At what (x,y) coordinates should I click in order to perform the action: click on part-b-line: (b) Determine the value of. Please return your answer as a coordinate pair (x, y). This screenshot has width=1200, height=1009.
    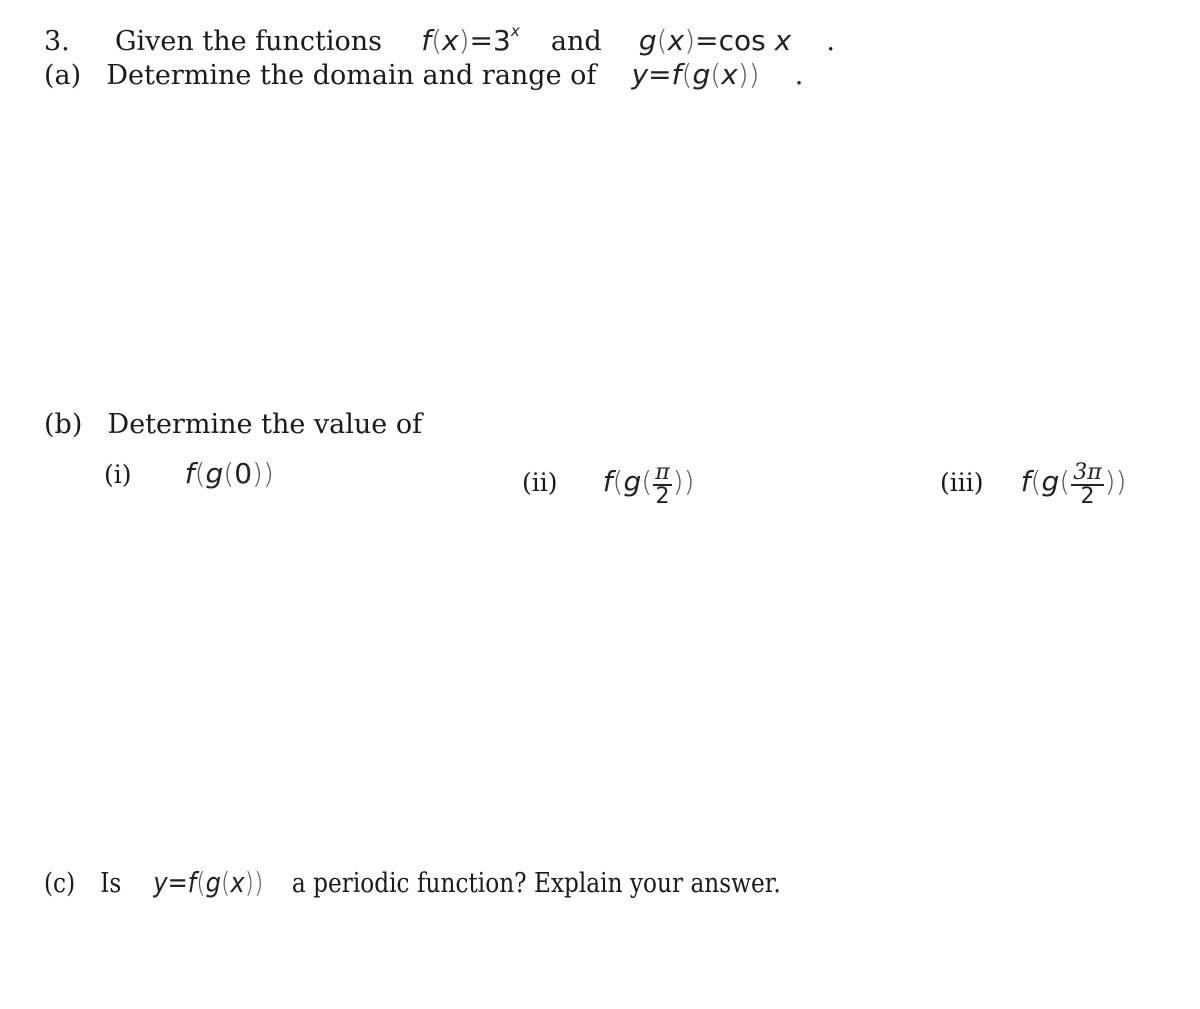
    Looking at the image, I should click on (233, 424).